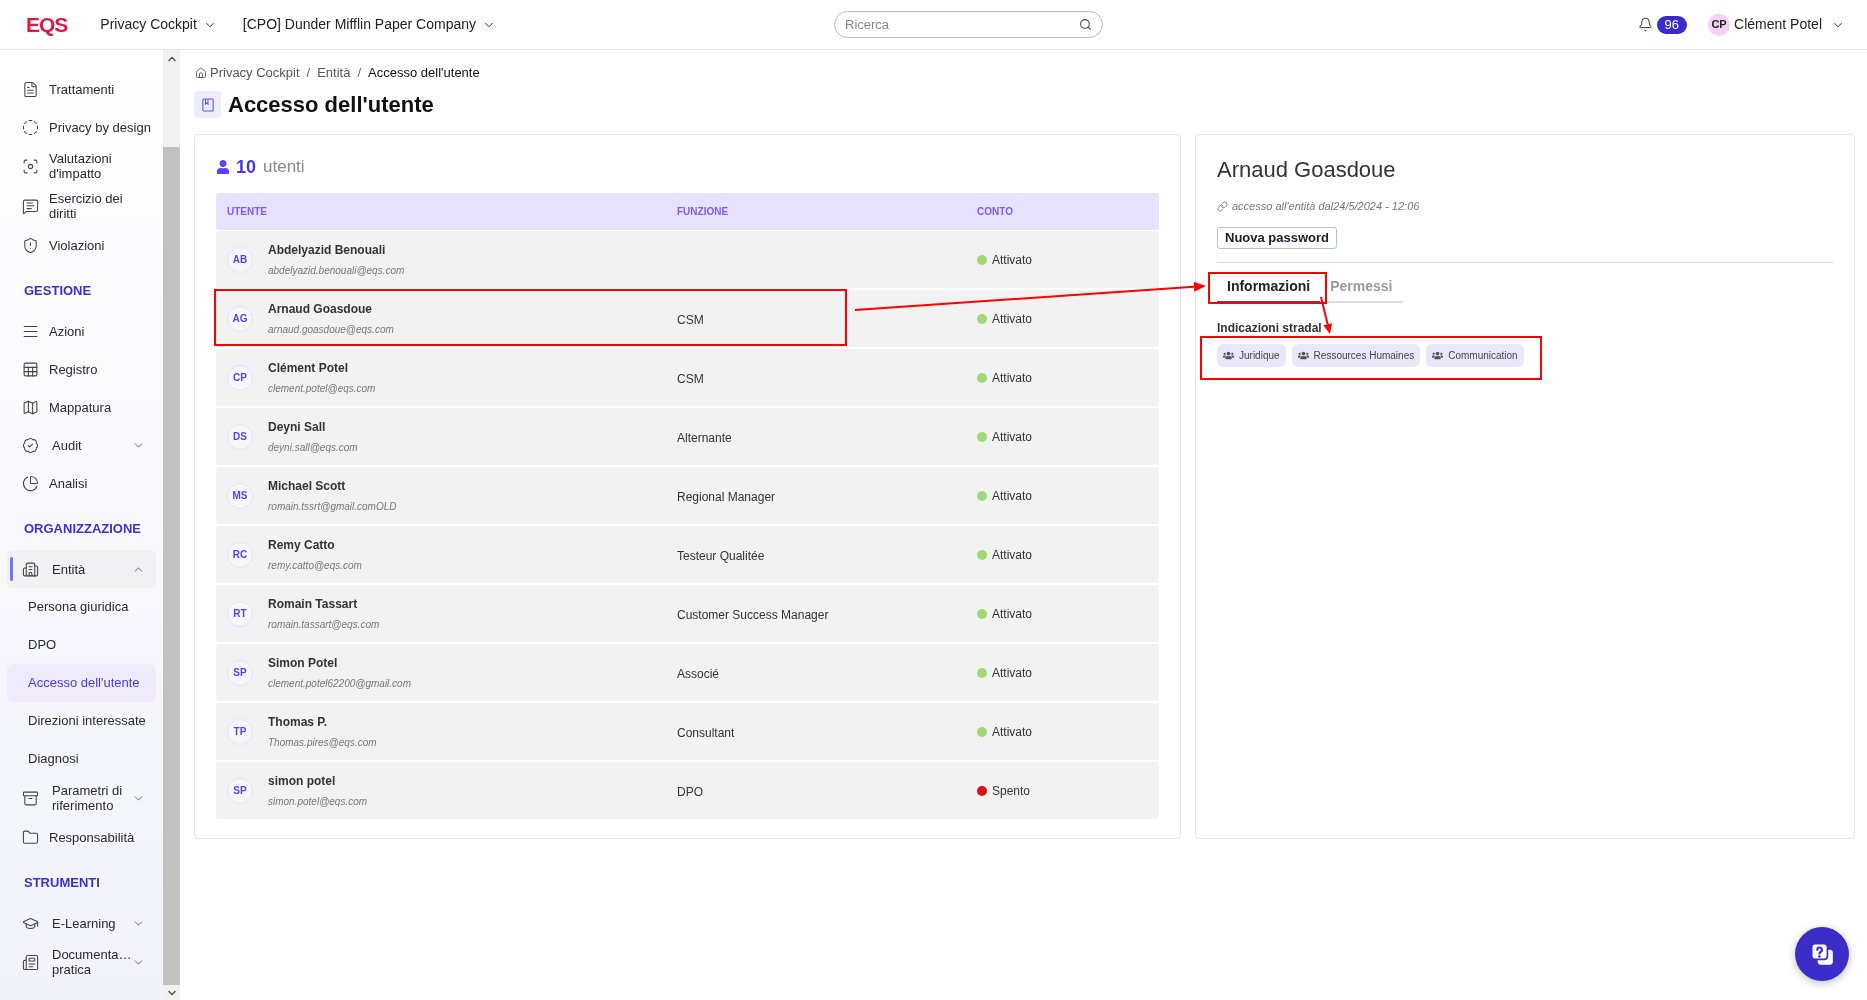 Image resolution: width=1867 pixels, height=1000 pixels. I want to click on user-function: Customer Success Manager, so click(753, 614).